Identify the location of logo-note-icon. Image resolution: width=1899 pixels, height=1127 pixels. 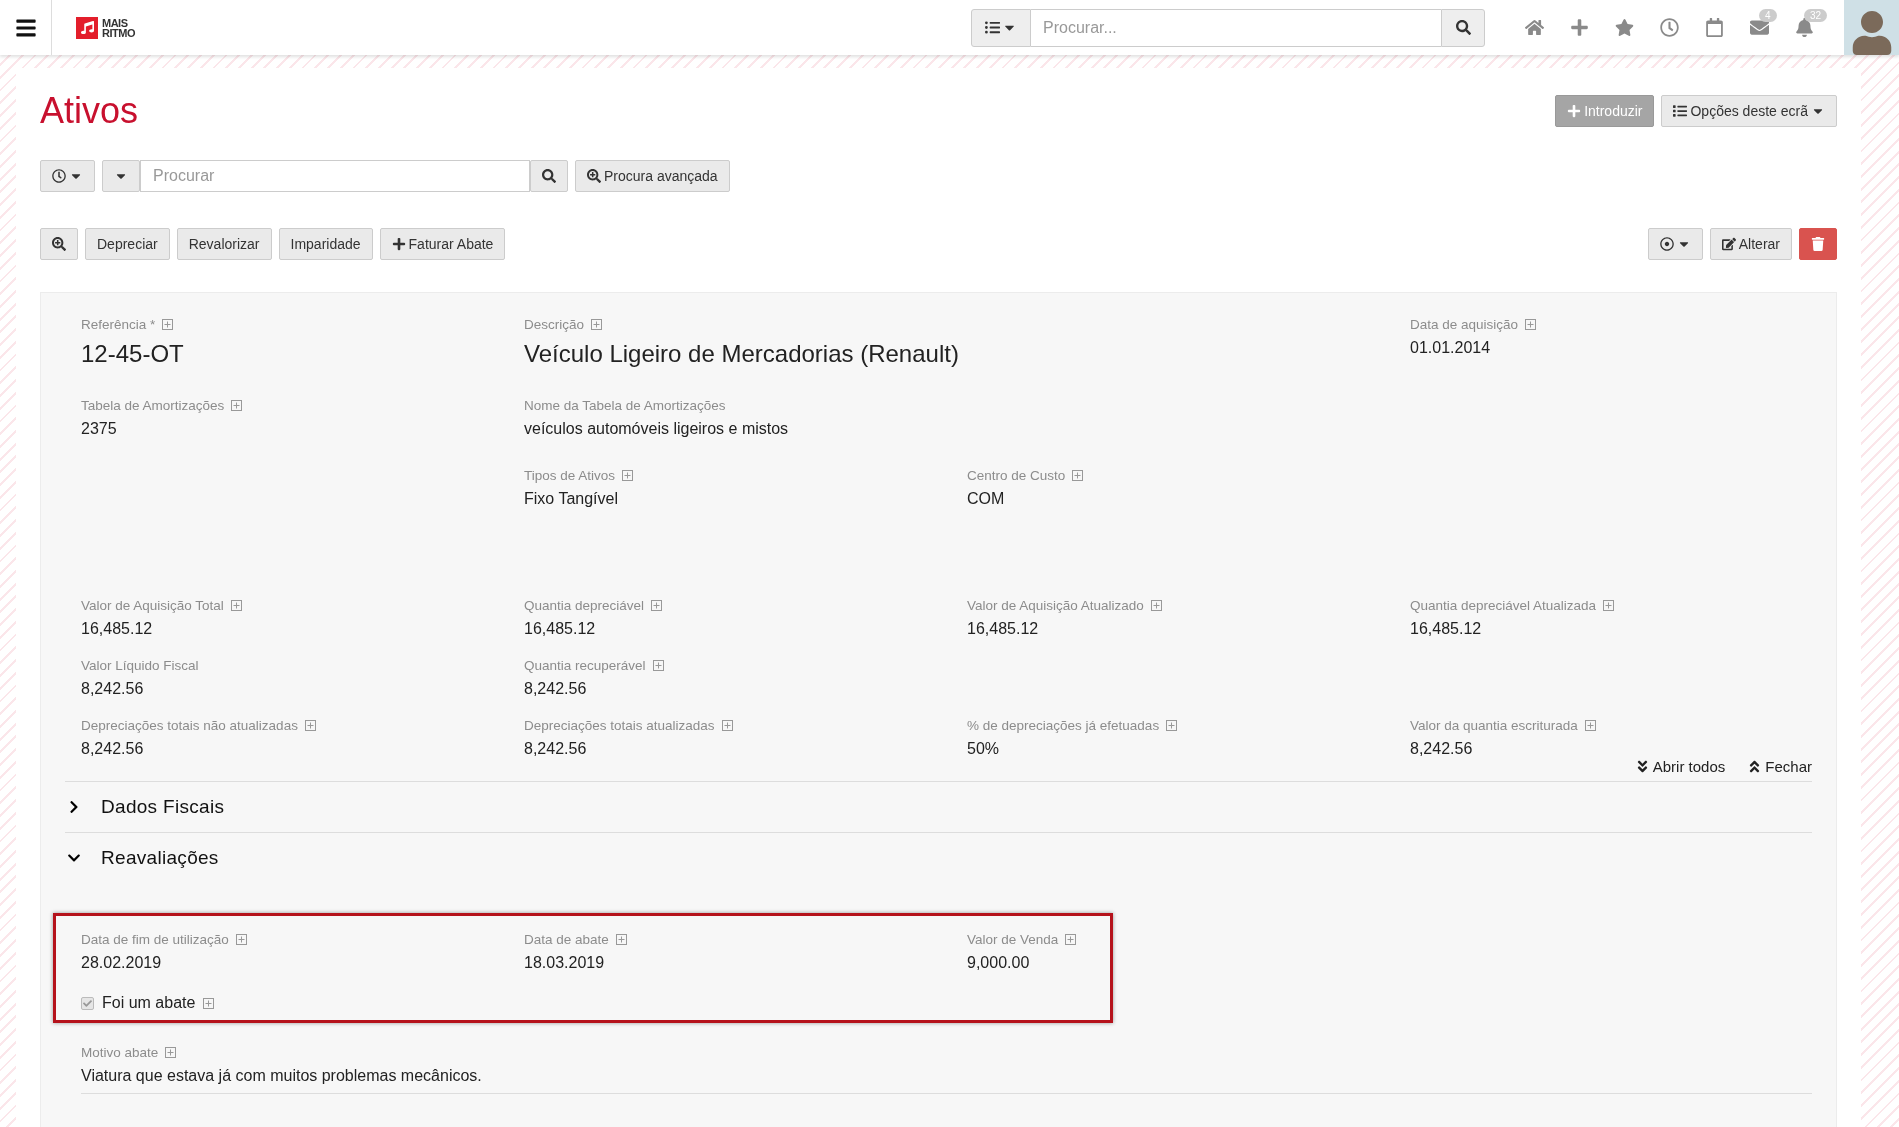
(87, 27).